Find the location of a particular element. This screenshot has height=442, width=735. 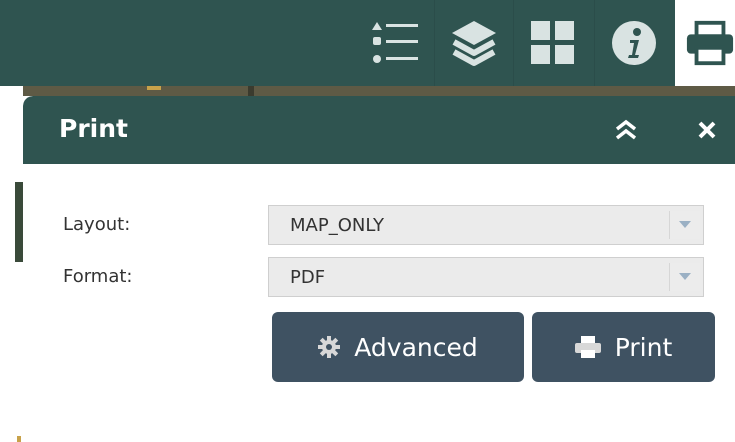

map-edge is located at coordinates (11, 264).